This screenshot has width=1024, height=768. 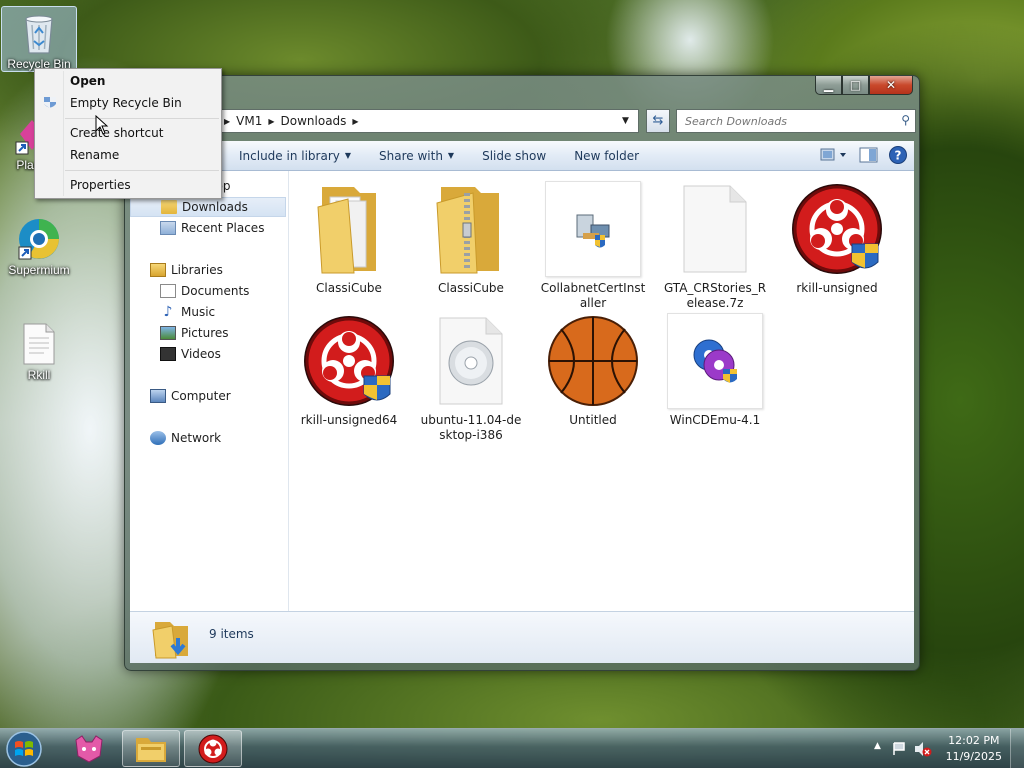 What do you see at coordinates (142, 170) in the screenshot?
I see `menu-separator` at bounding box center [142, 170].